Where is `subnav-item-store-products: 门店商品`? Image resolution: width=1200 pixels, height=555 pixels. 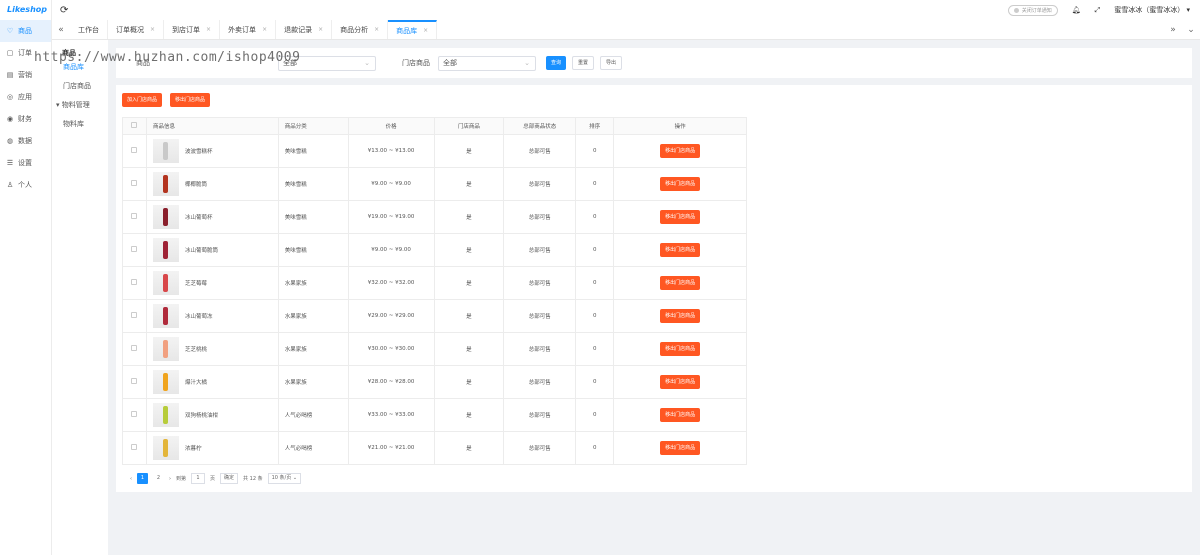 subnav-item-store-products: 门店商品 is located at coordinates (80, 86).